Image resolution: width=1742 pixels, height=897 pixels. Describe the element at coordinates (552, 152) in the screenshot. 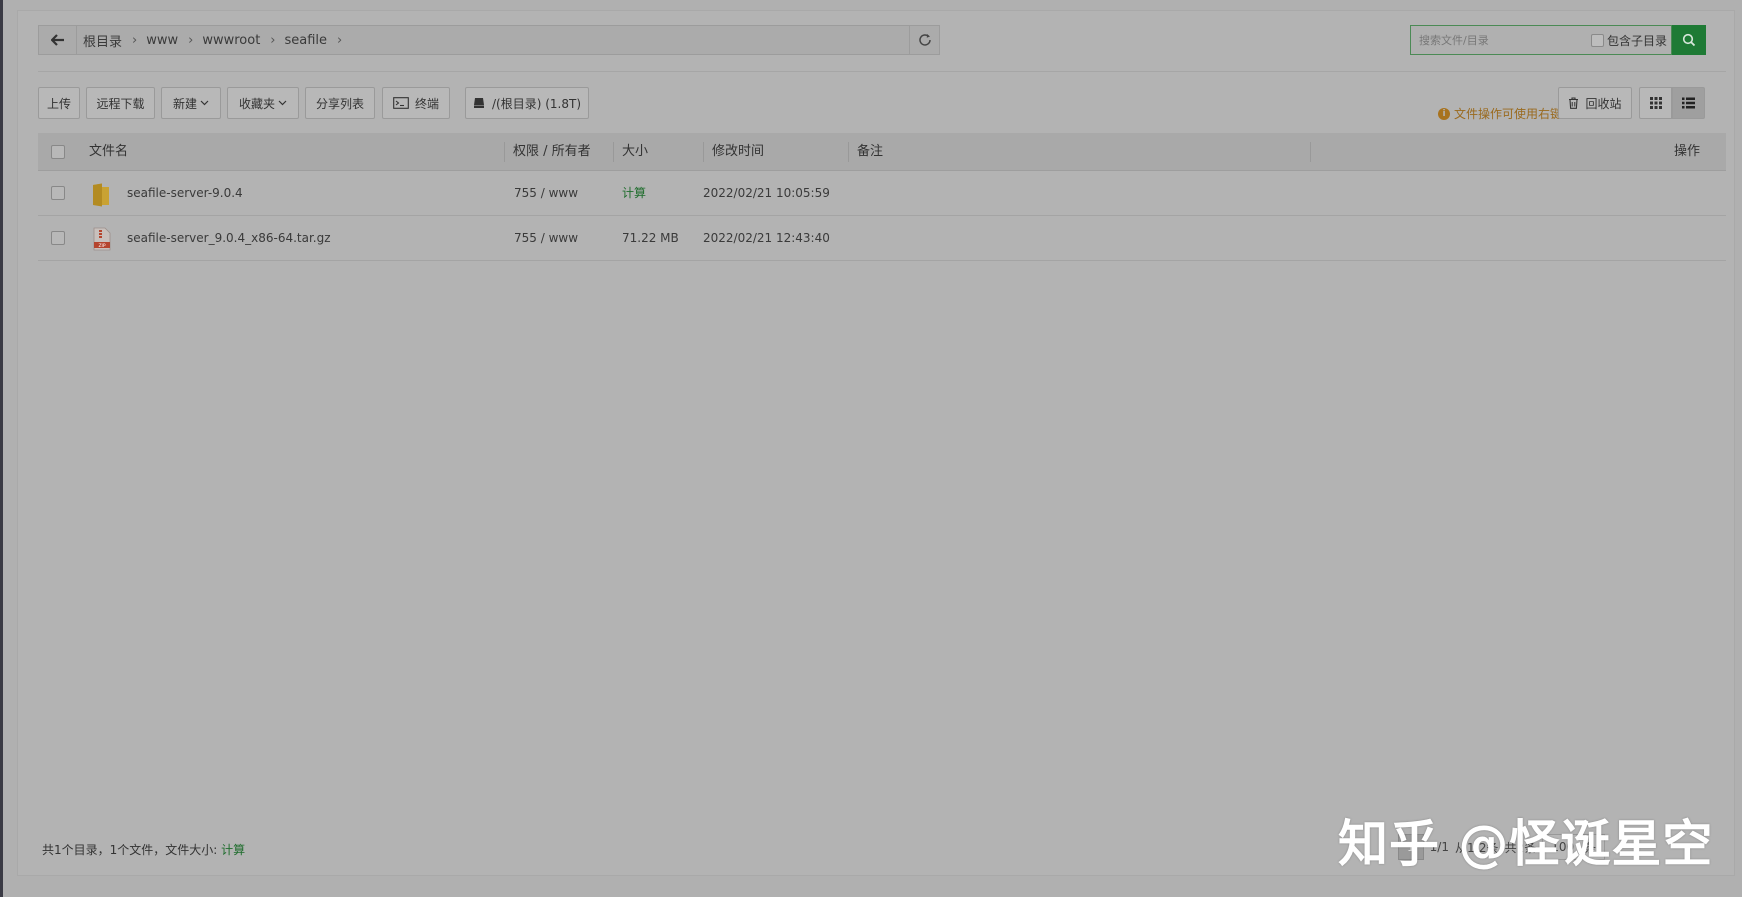

I see `header-permission: 权限 / 所有者` at that location.